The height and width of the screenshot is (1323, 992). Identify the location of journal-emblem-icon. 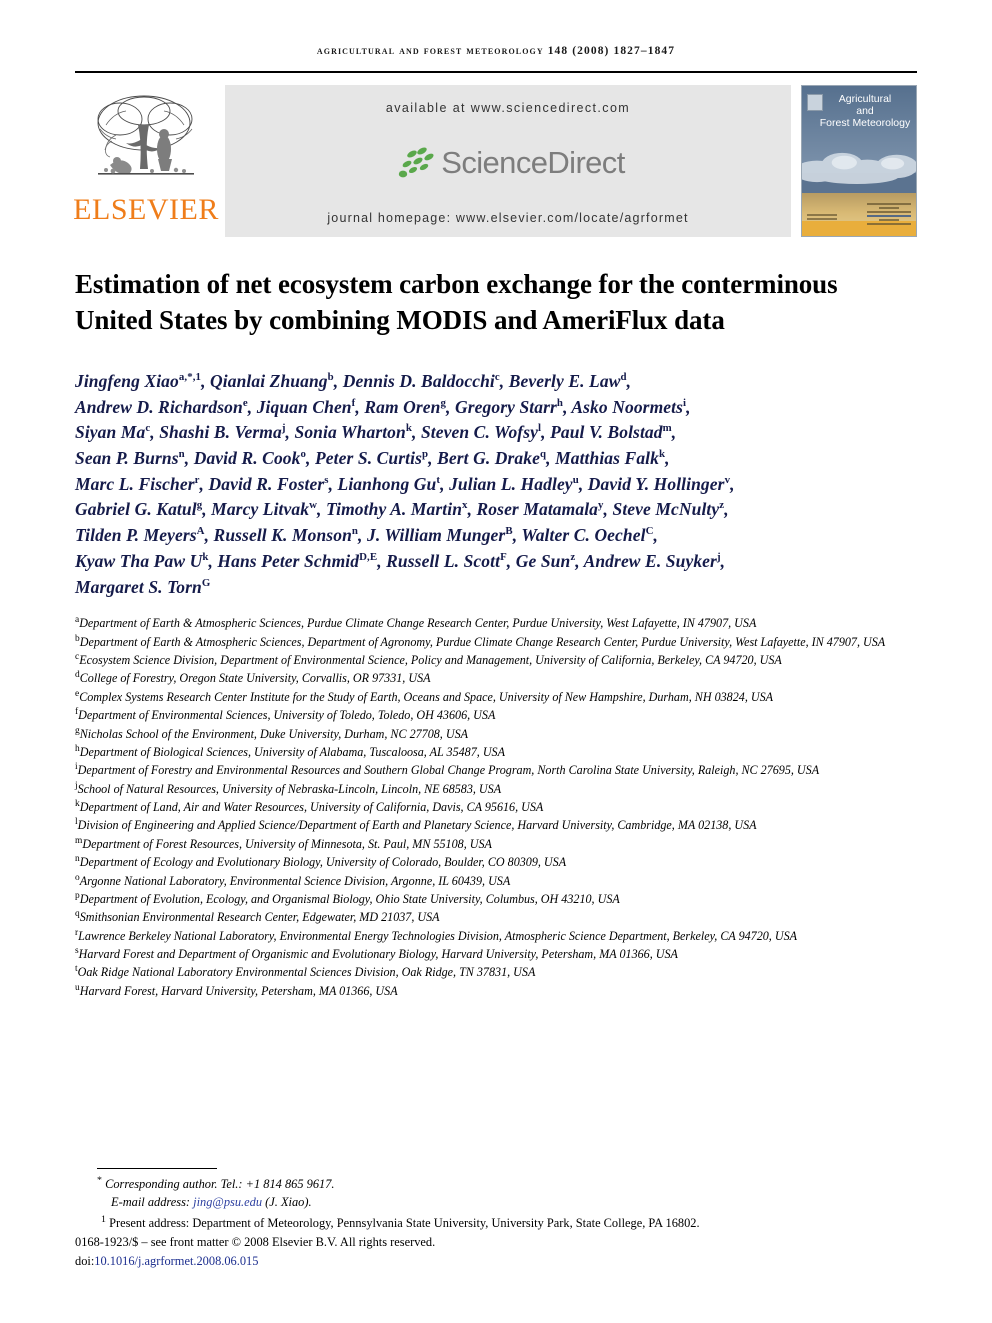
(815, 102).